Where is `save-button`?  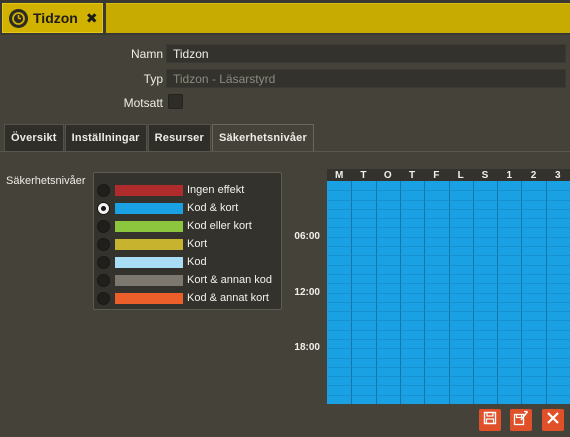
save-button is located at coordinates (490, 420).